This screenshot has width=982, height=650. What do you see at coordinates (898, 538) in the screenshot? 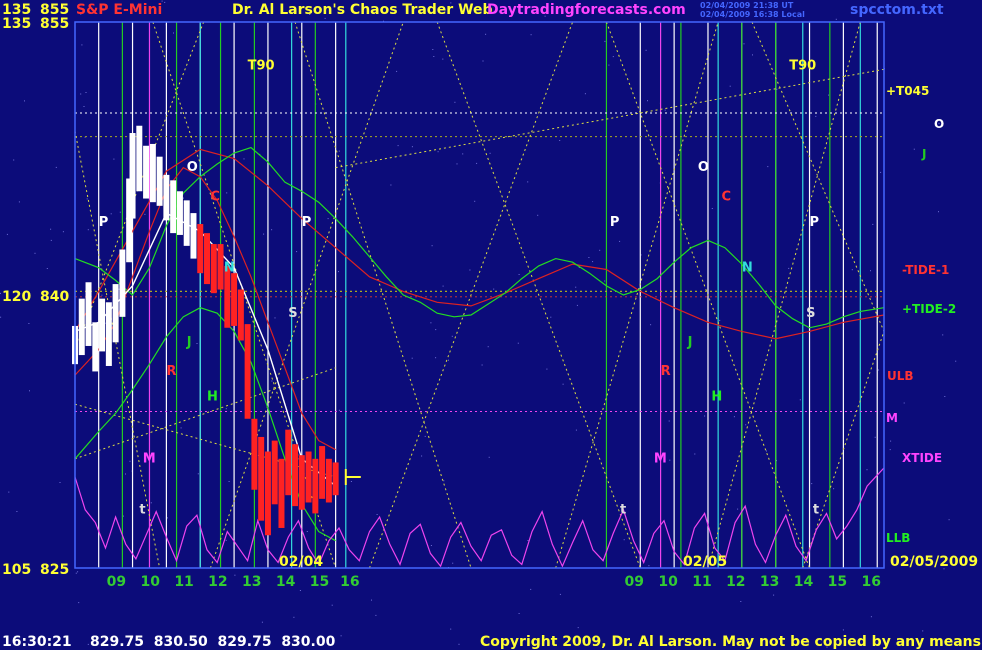
I see `right-legend-label: LLB` at bounding box center [898, 538].